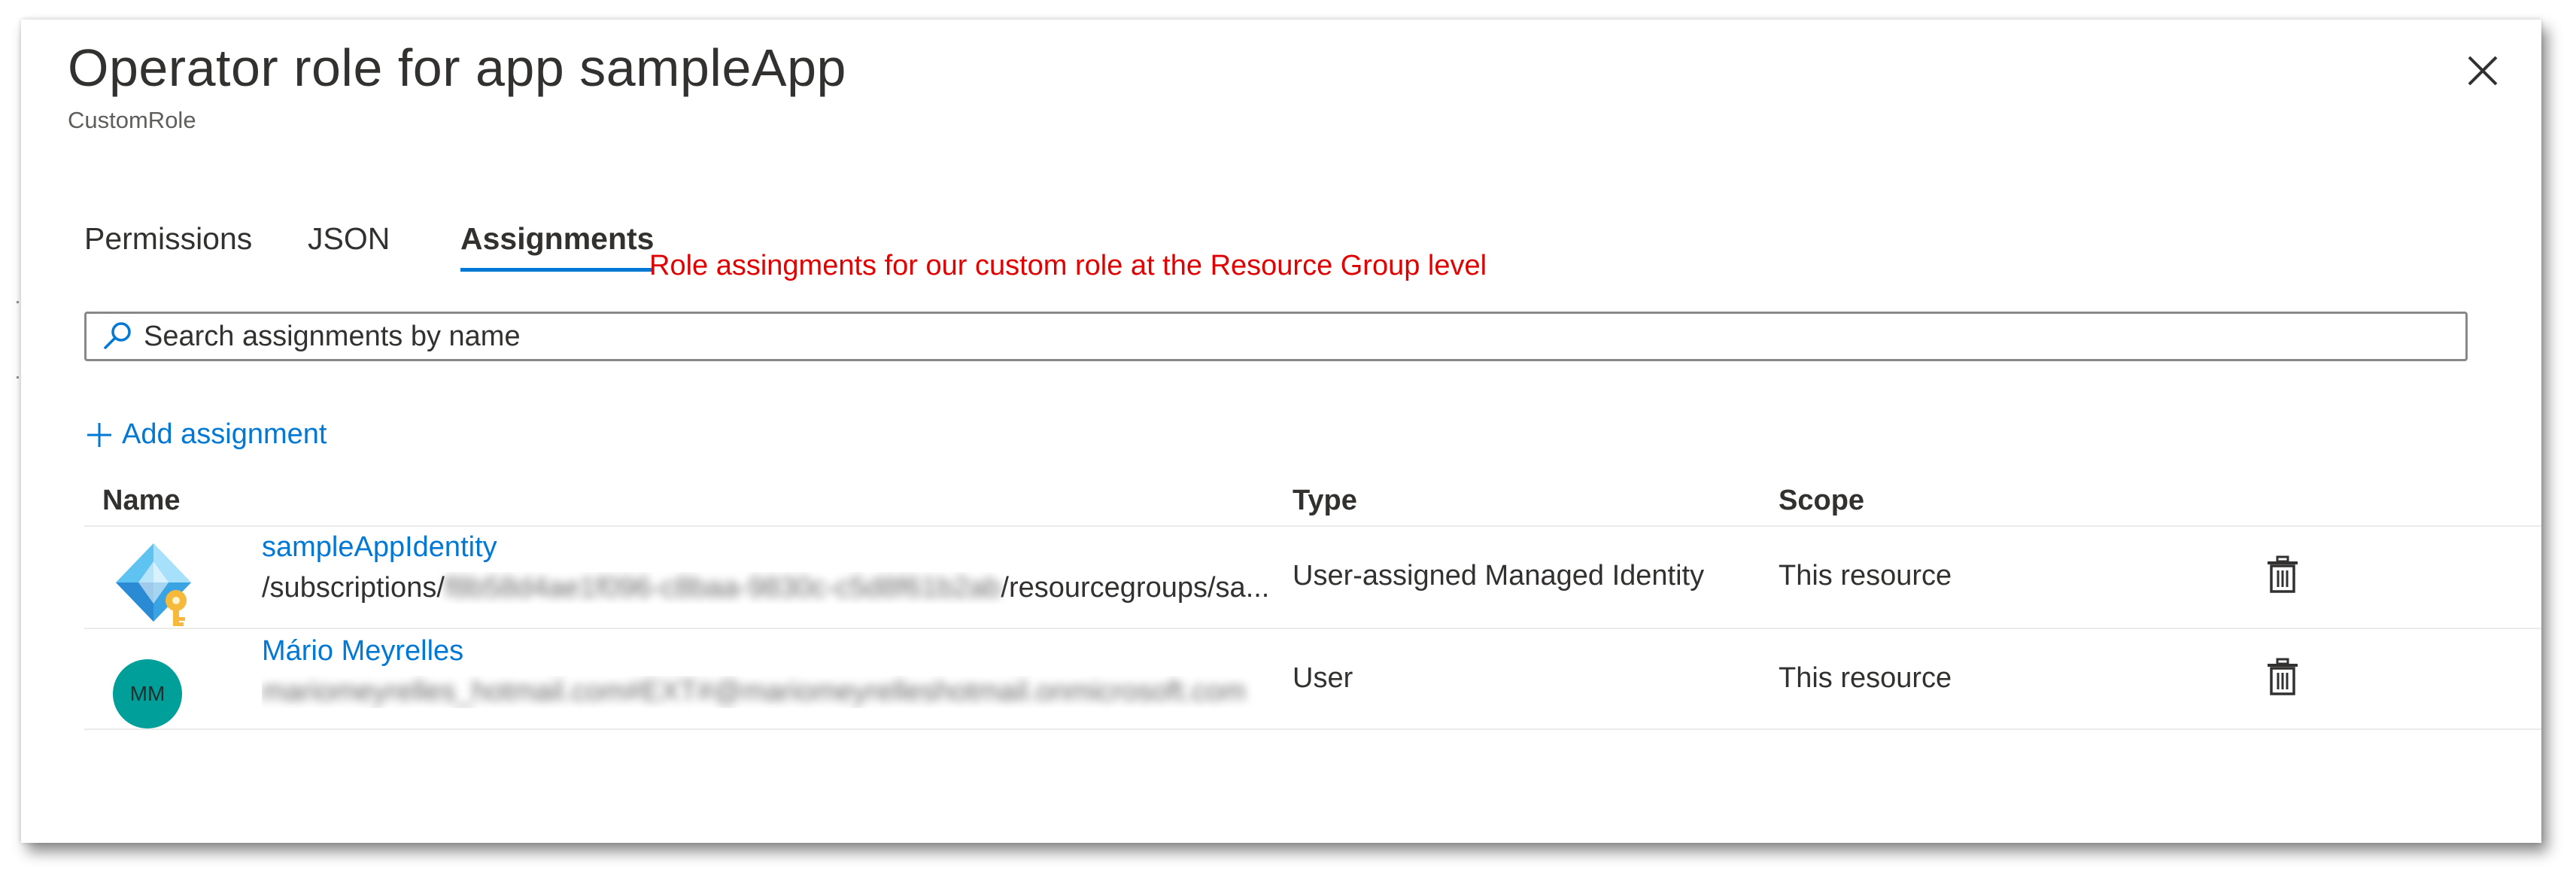 Image resolution: width=2576 pixels, height=882 pixels. I want to click on column-header-scope: Scope, so click(1822, 500).